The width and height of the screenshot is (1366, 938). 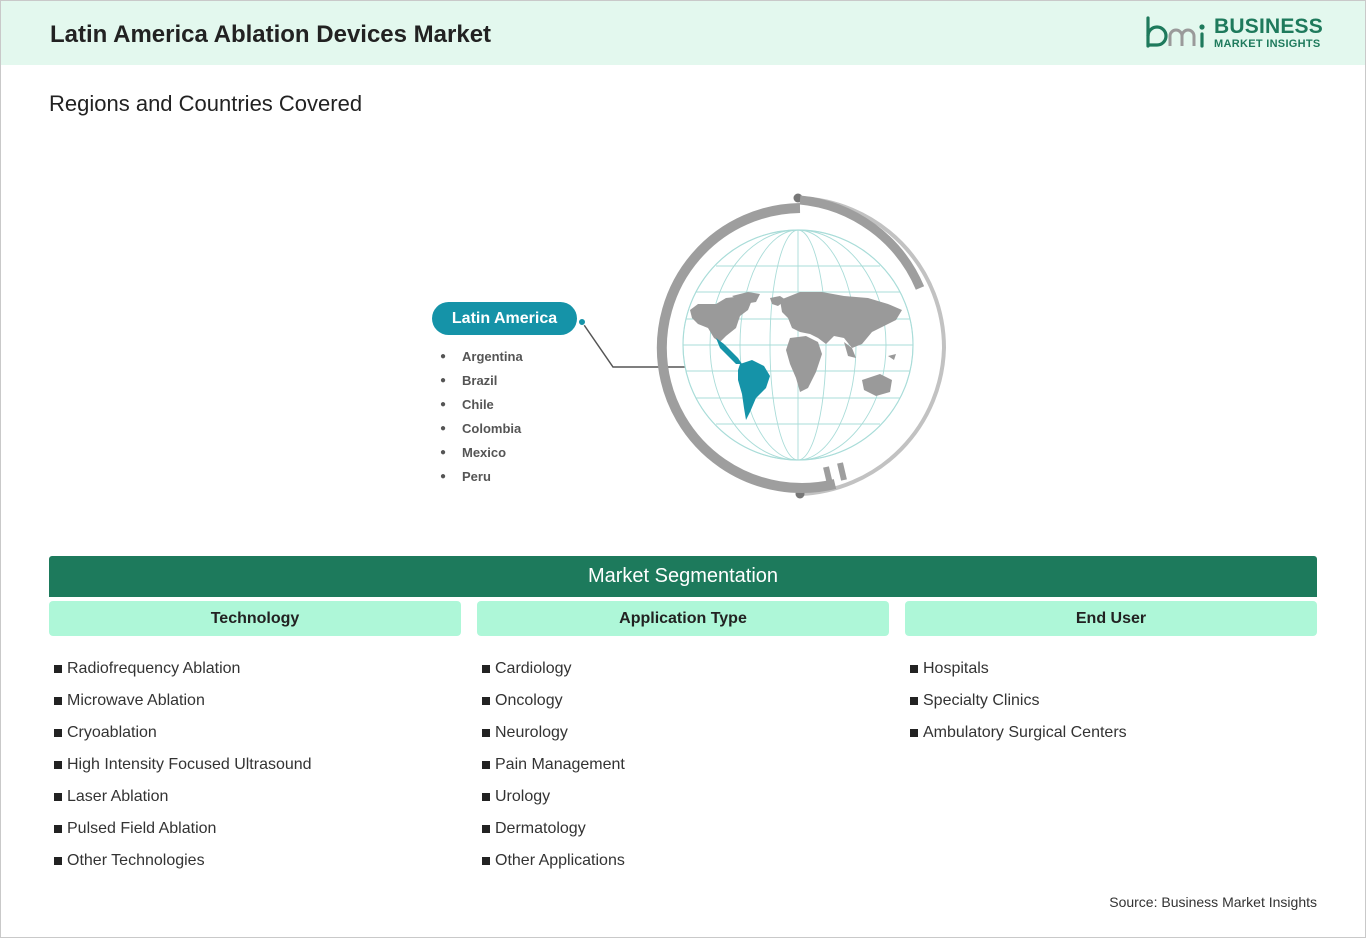 What do you see at coordinates (469, 380) in the screenshot?
I see `country-item: ● Brazil` at bounding box center [469, 380].